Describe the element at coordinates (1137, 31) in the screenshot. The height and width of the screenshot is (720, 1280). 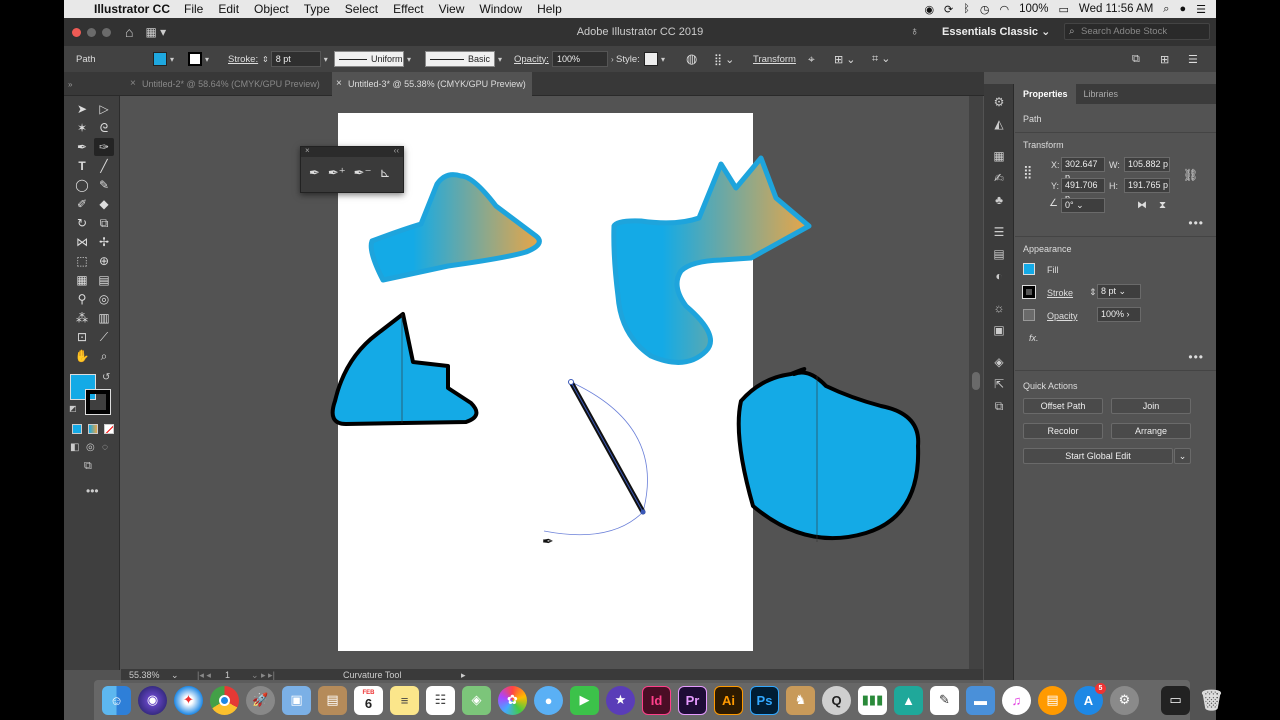
I see `stock-search-input: ⌕ Search Adobe Stock` at that location.